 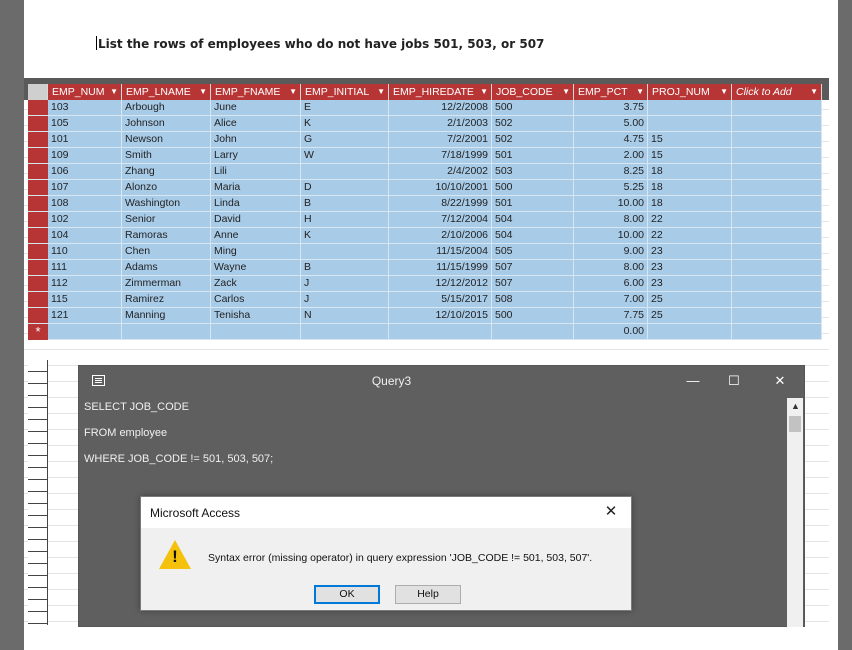 I want to click on table-cell-emp-num: 106, so click(x=85, y=172).